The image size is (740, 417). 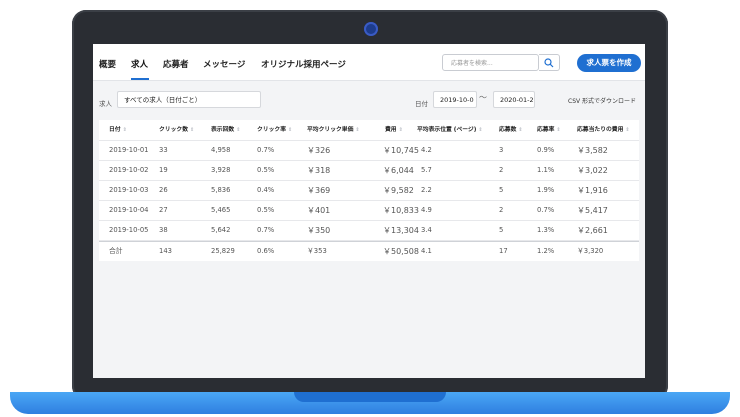 What do you see at coordinates (139, 64) in the screenshot?
I see `tab-jobs: 求人` at bounding box center [139, 64].